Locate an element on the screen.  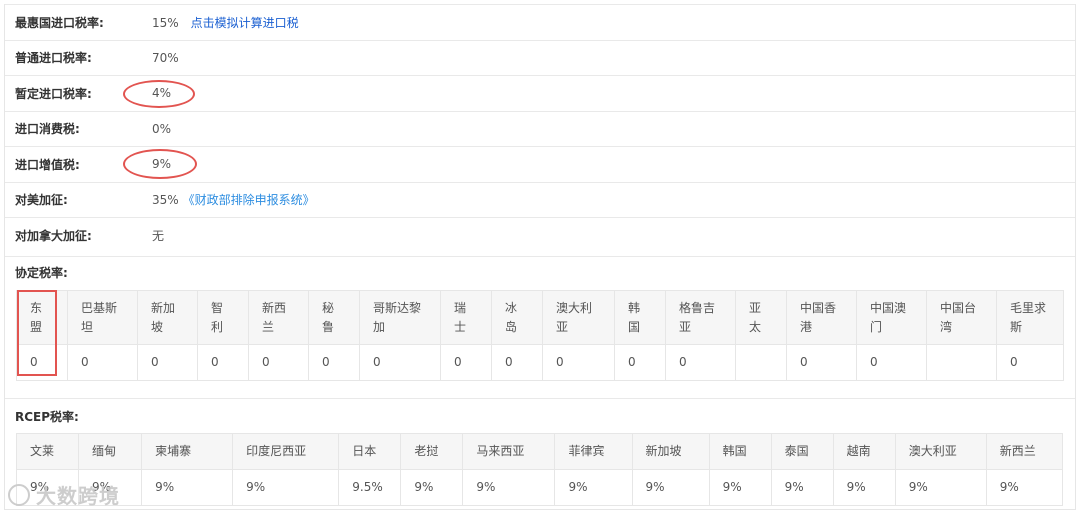
agreement-header-line: 哥斯达黎 is located at coordinates (397, 307).